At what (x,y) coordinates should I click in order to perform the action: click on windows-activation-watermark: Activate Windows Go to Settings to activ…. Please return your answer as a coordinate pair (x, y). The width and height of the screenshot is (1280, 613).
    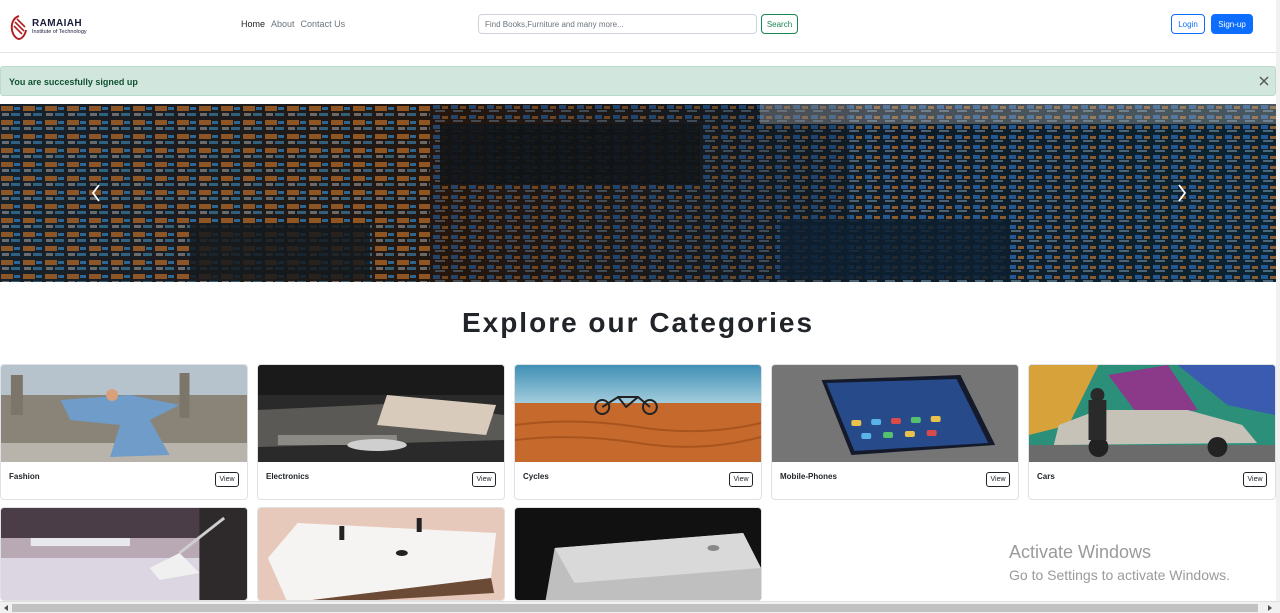
    Looking at the image, I should click on (1119, 562).